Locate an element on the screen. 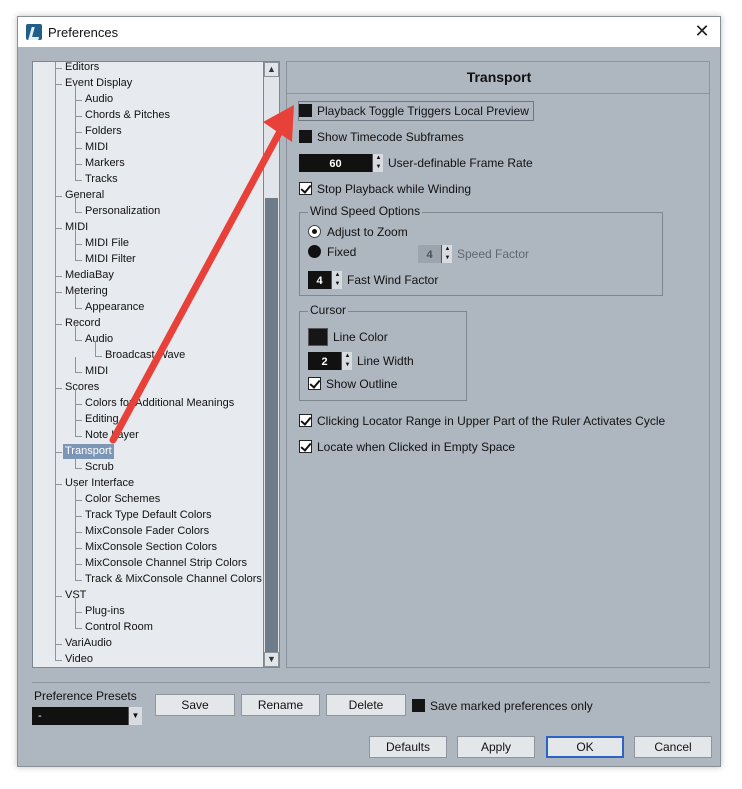 The height and width of the screenshot is (789, 742). tree-item: Video is located at coordinates (79, 659).